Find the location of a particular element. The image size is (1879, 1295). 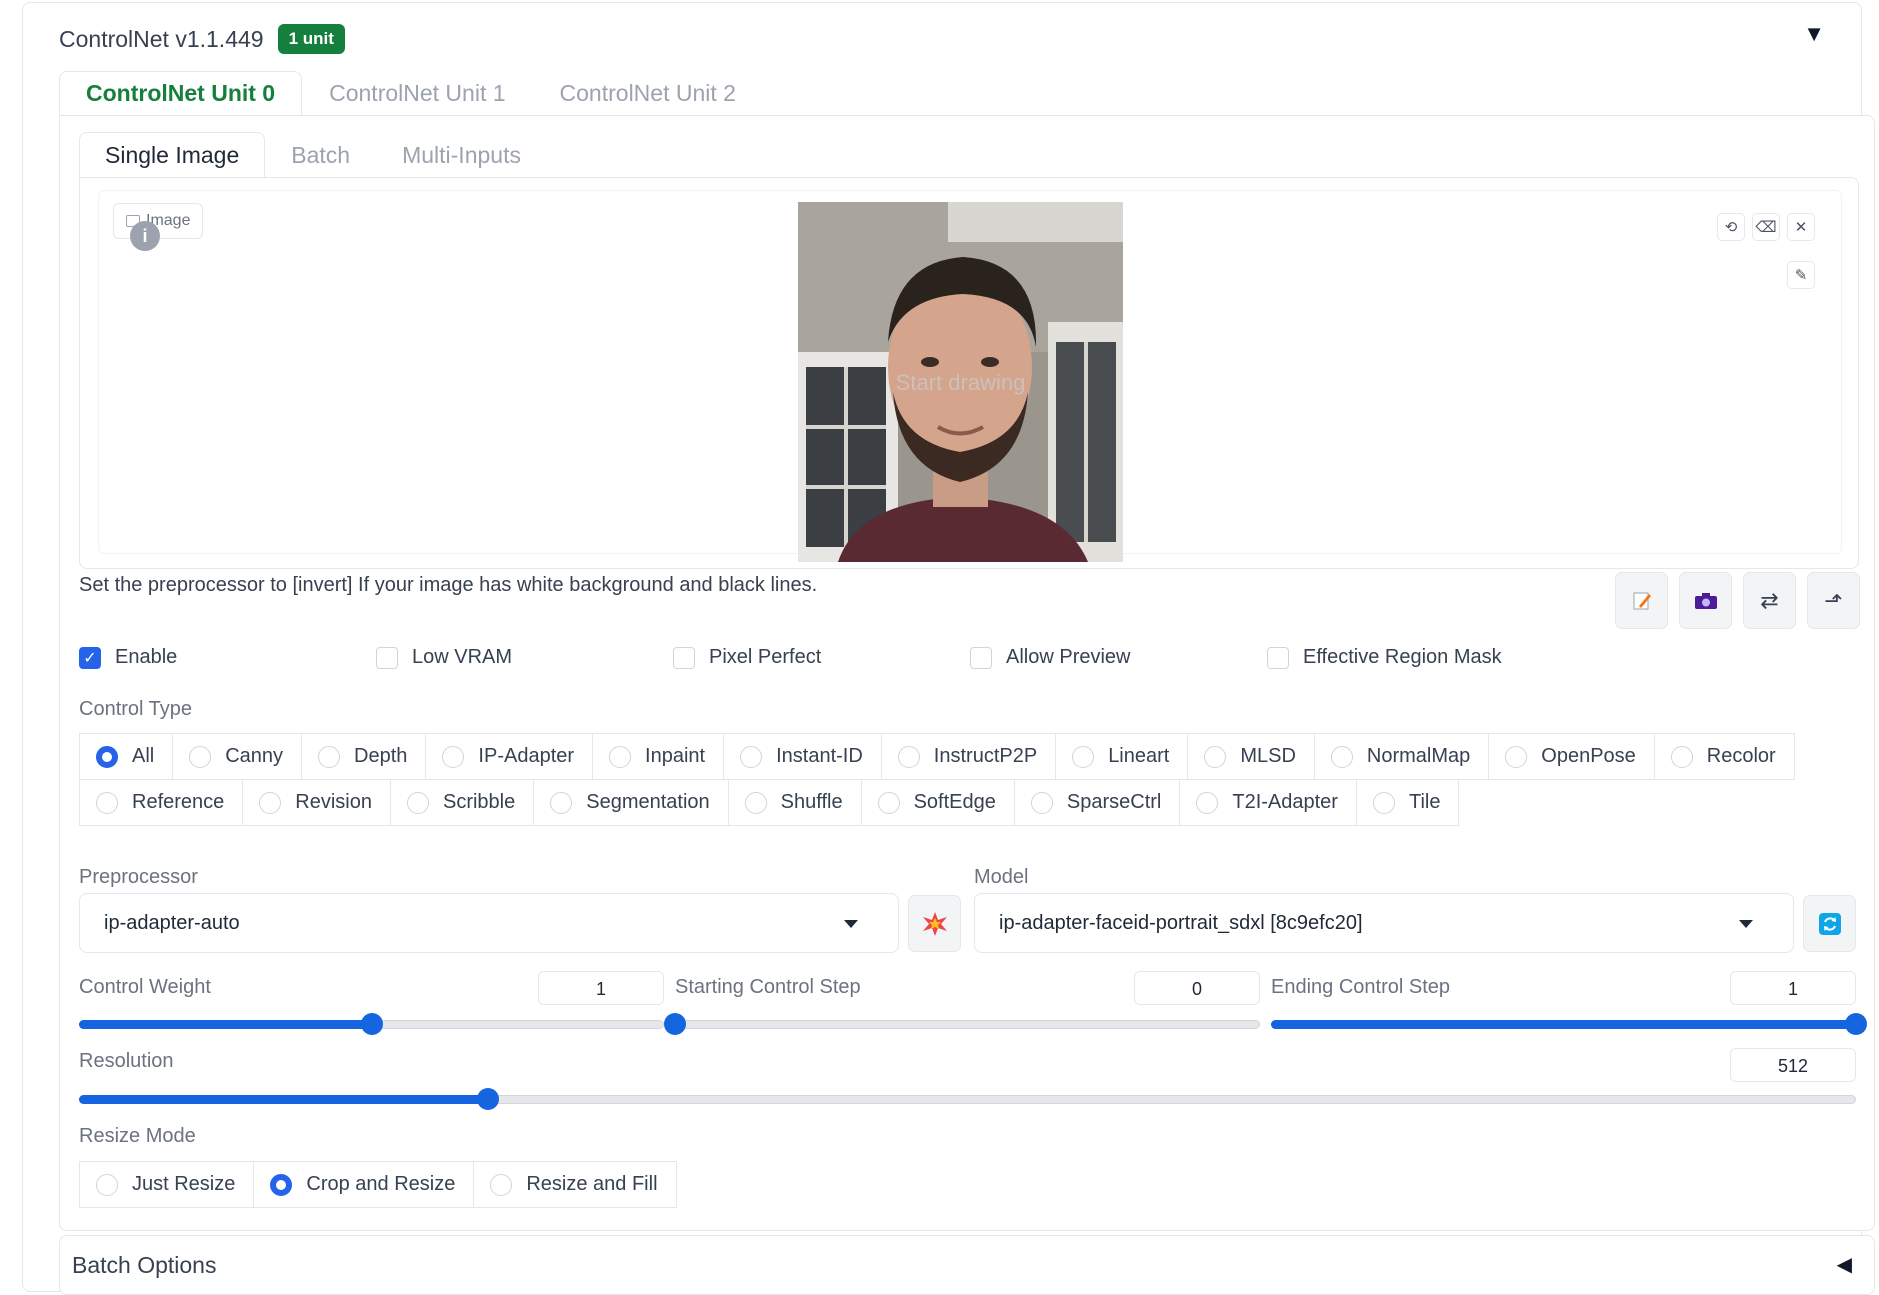

info-icon: i is located at coordinates (145, 236).